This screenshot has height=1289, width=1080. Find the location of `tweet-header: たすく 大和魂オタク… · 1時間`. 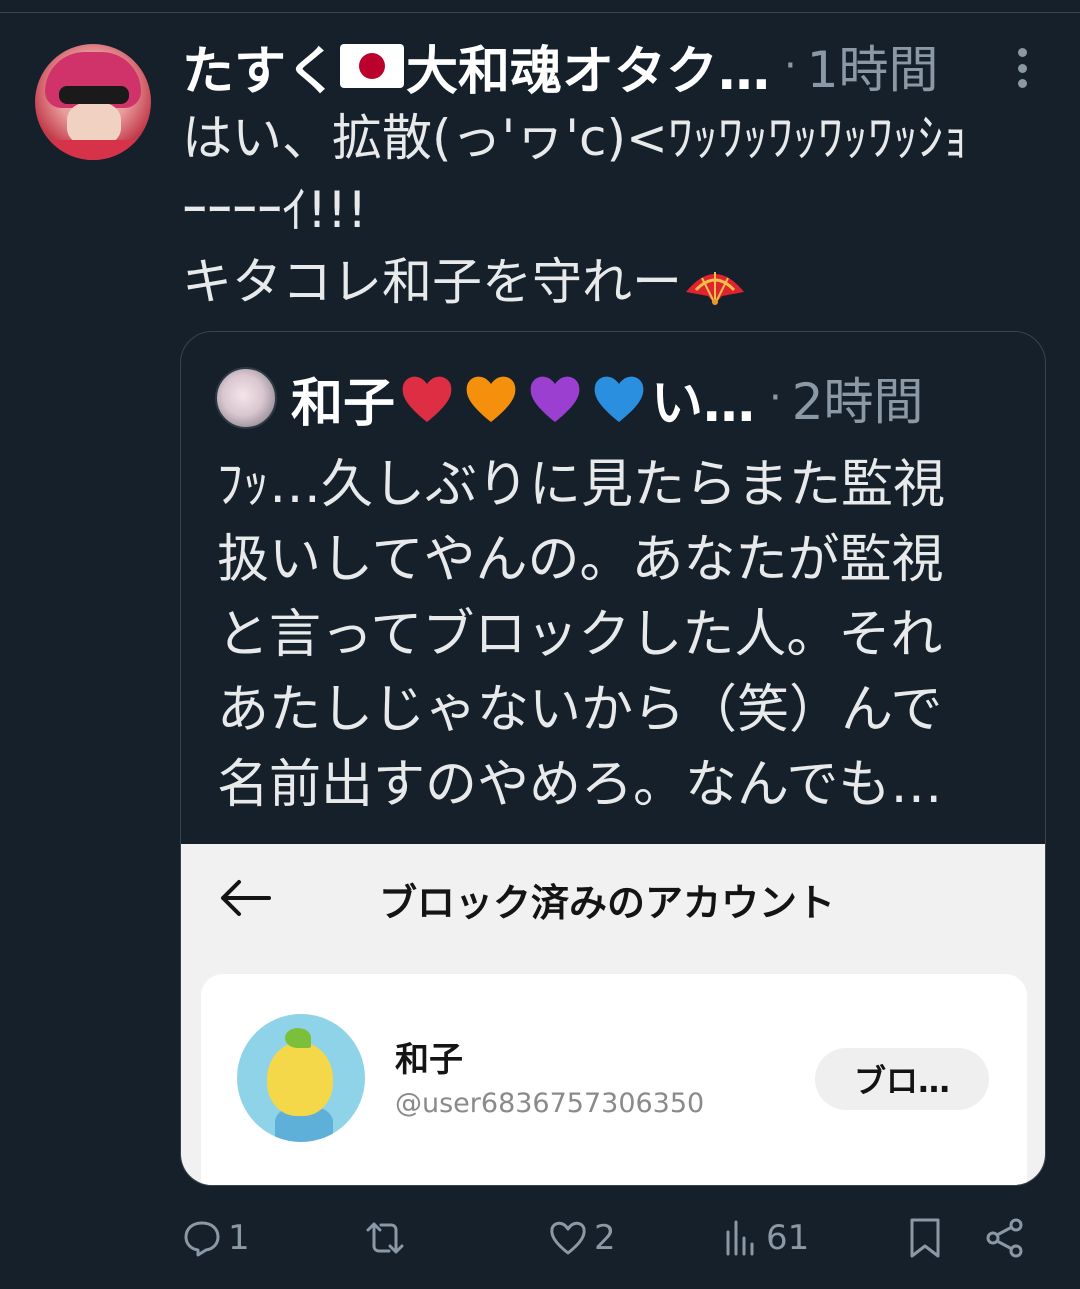

tweet-header: たすく 大和魂オタク… · 1時間 is located at coordinates (560, 66).